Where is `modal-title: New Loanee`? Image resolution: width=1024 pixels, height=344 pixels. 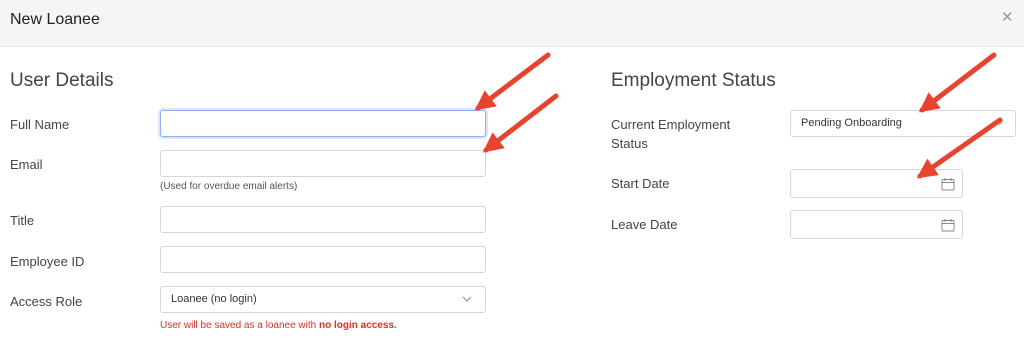 modal-title: New Loanee is located at coordinates (55, 19).